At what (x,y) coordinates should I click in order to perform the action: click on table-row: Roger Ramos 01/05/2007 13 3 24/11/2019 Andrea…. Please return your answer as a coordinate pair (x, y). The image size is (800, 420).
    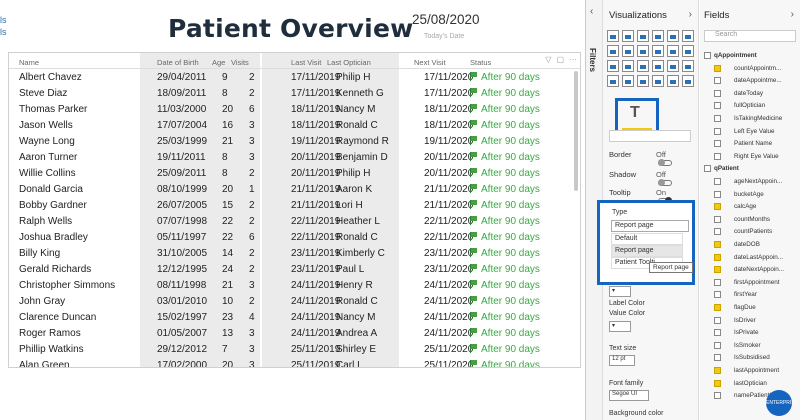
    Looking at the image, I should click on (294, 334).